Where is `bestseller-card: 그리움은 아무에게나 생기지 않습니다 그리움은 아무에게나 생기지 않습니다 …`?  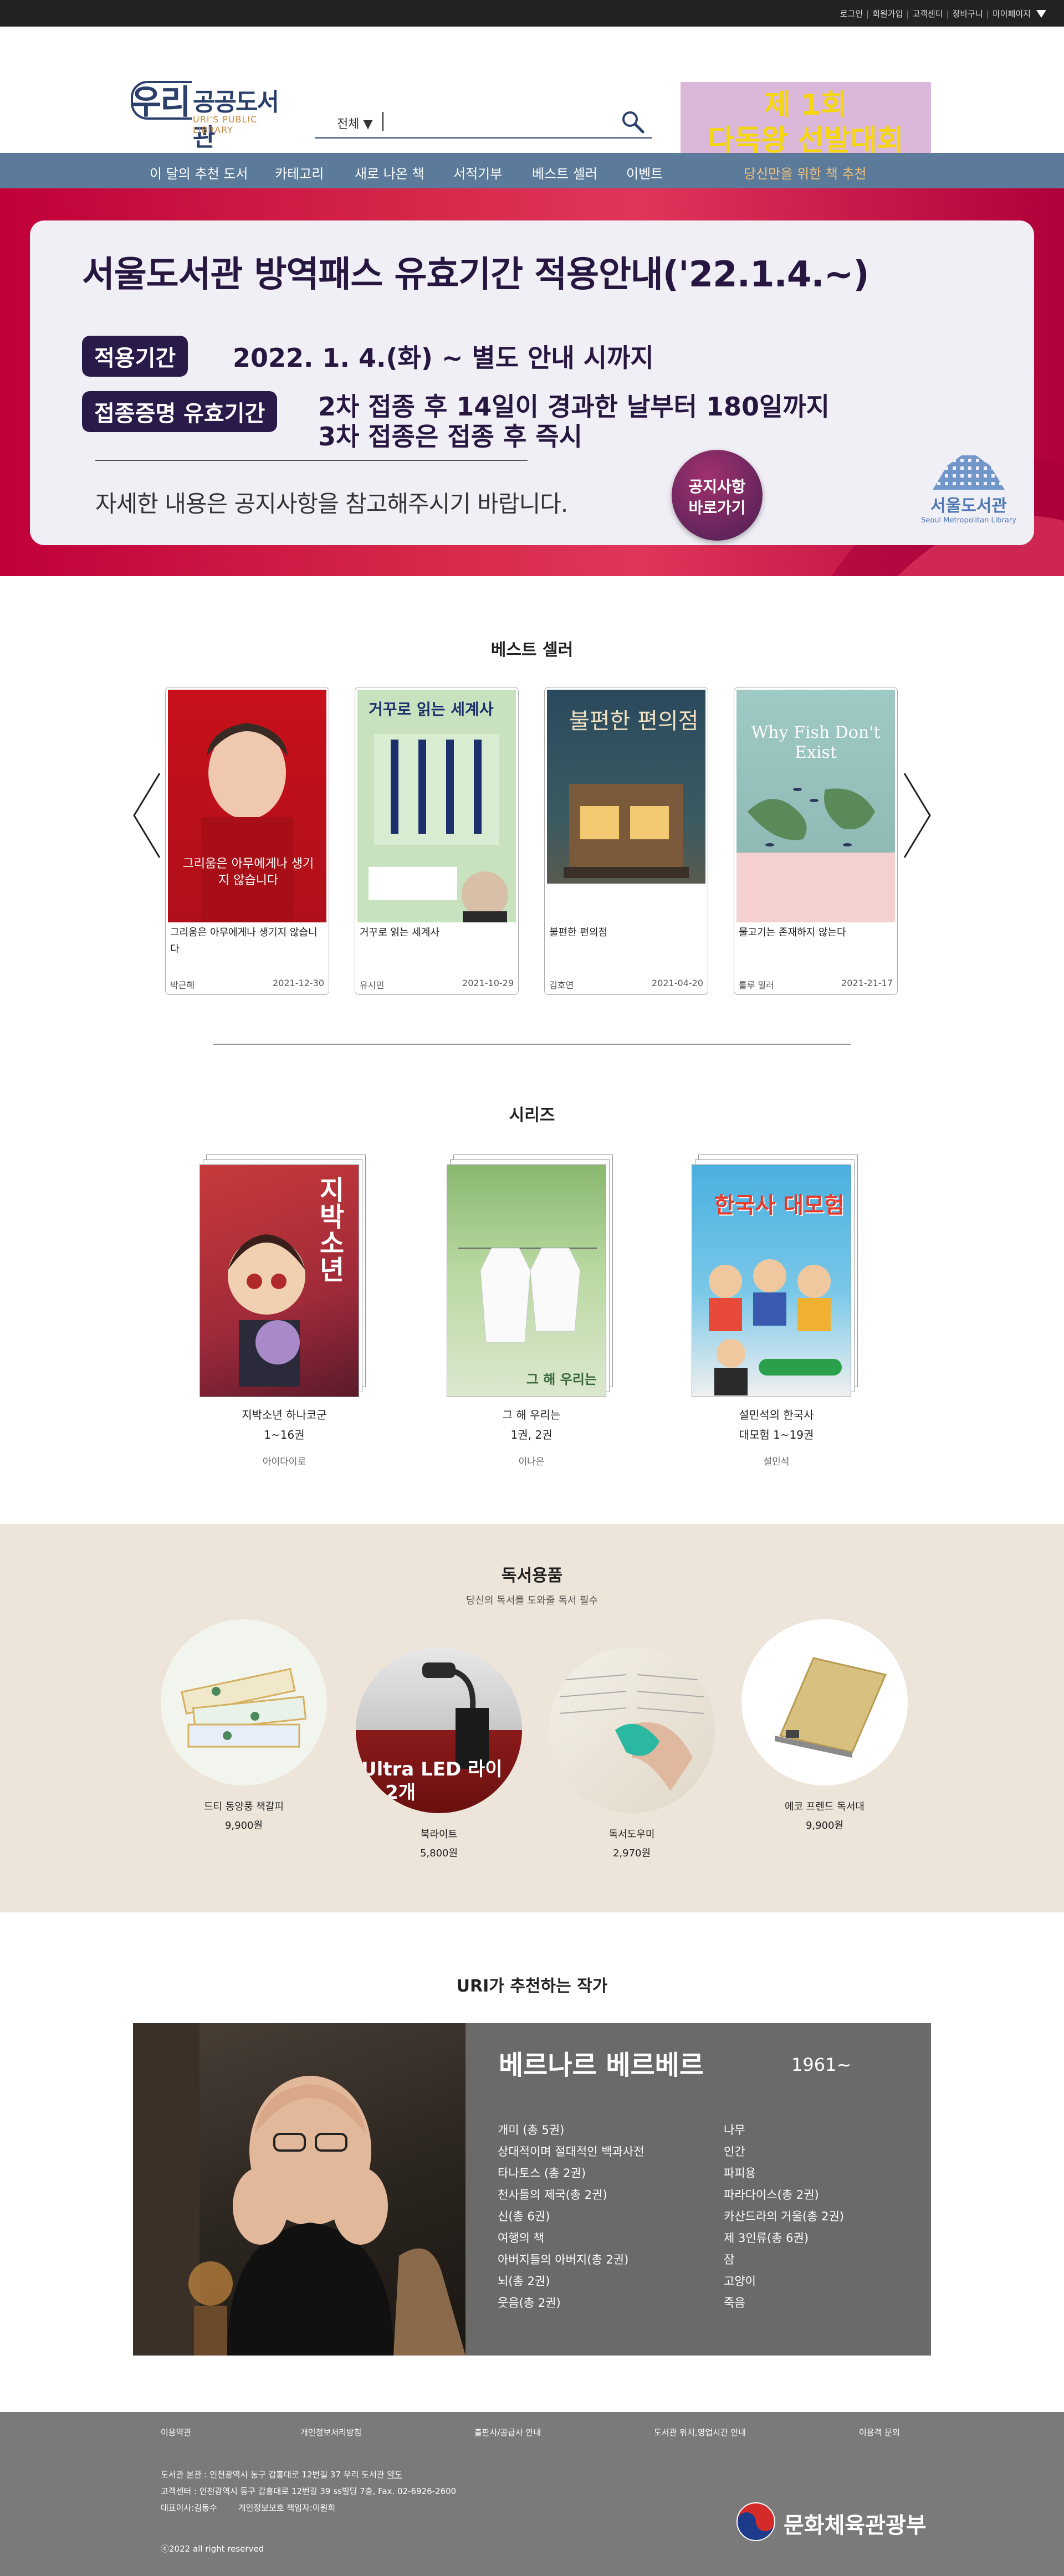 bestseller-card: 그리움은 아무에게나 생기지 않습니다 그리움은 아무에게나 생기지 않습니다 … is located at coordinates (247, 841).